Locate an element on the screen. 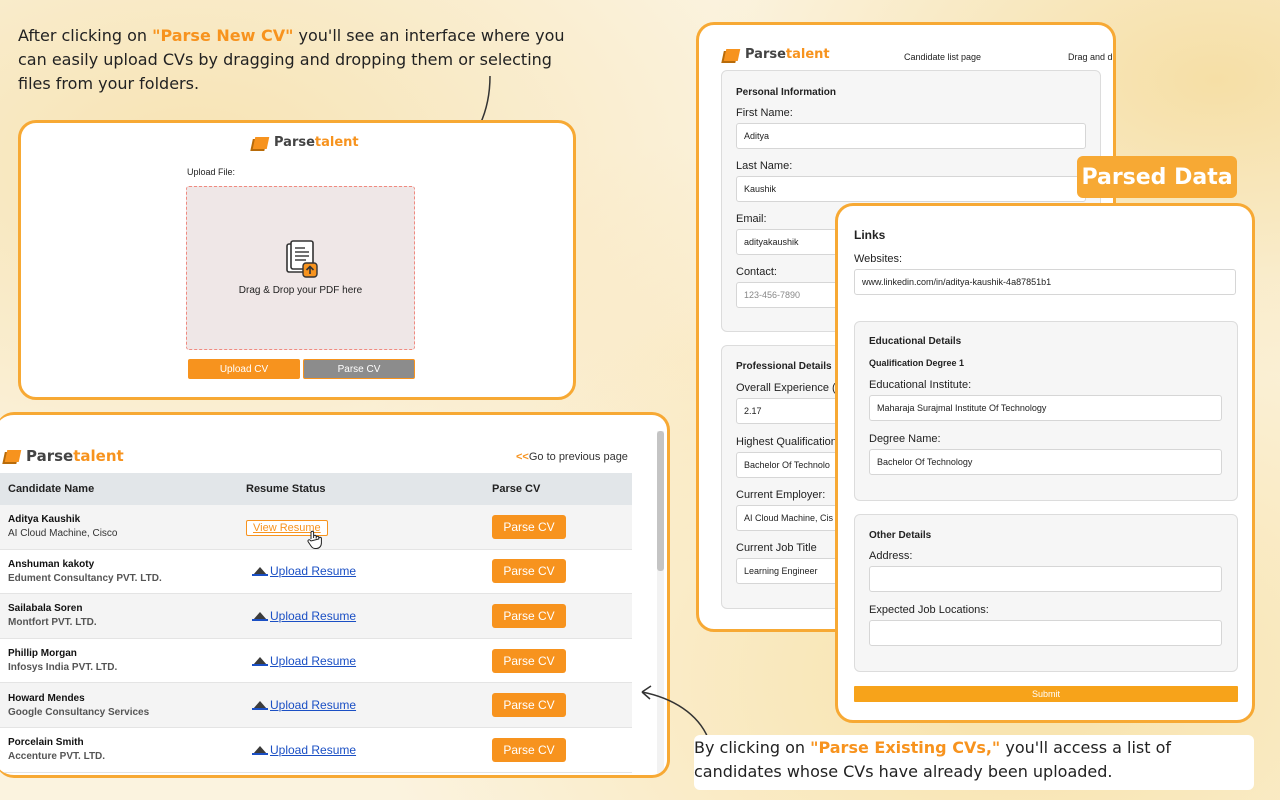 The image size is (1280, 800). degree-label: Degree Name: is located at coordinates (905, 439).